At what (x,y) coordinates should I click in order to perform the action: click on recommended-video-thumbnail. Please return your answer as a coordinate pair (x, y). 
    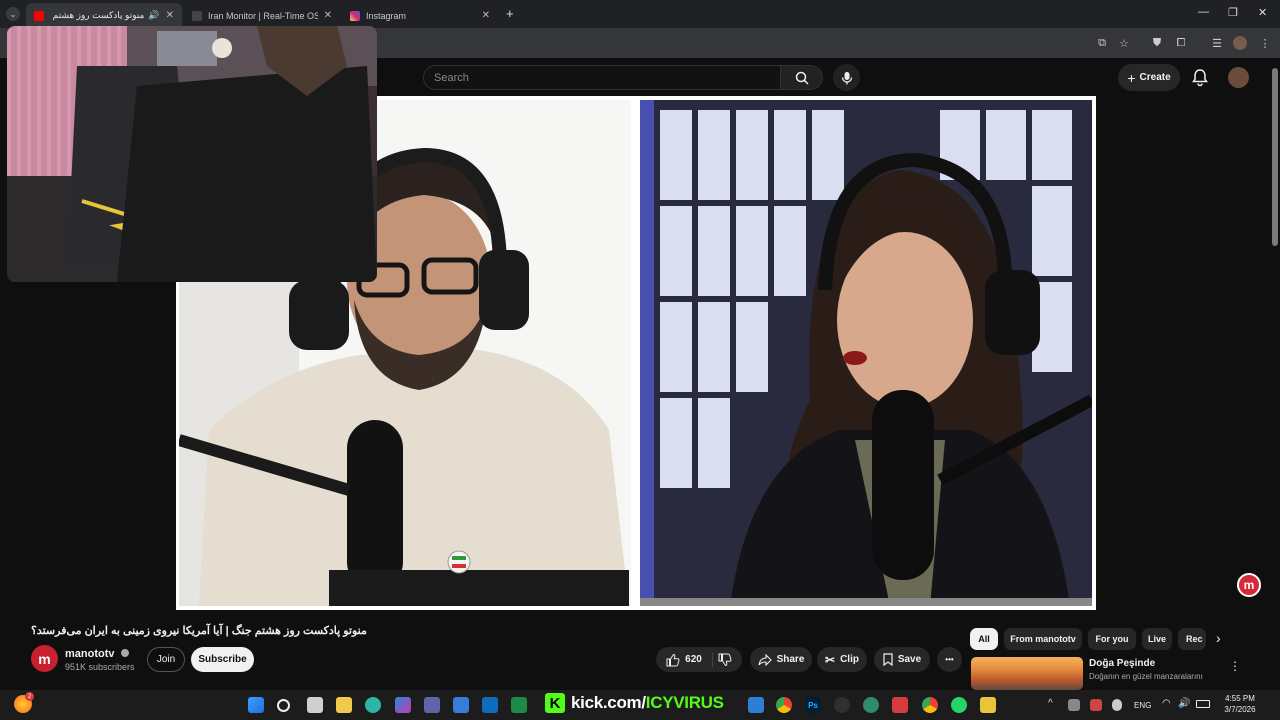
    Looking at the image, I should click on (1027, 673).